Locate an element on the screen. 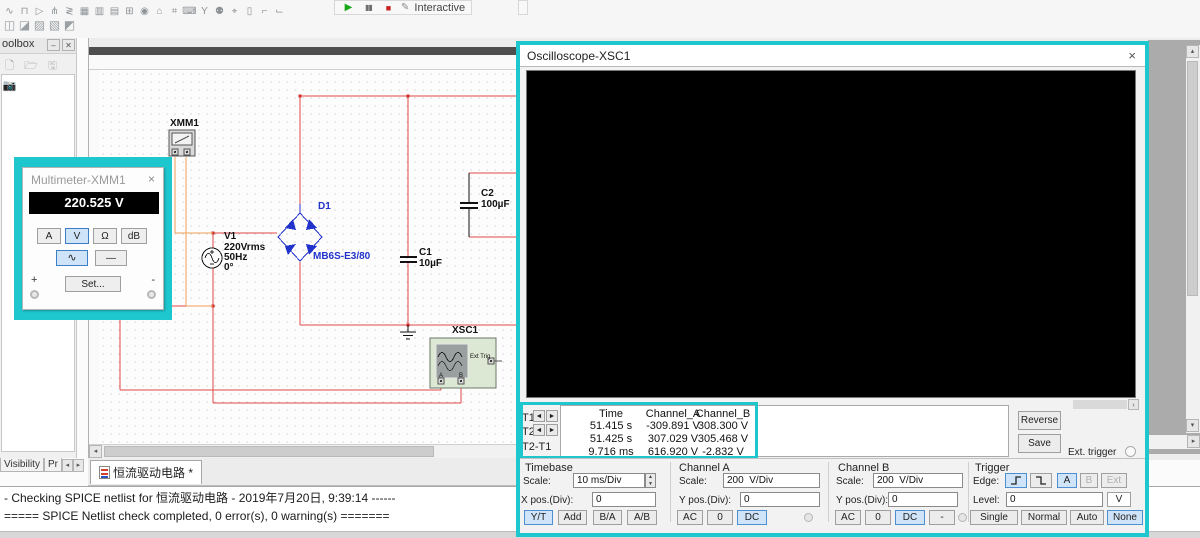 The height and width of the screenshot is (538, 1200). timebase-scale-input is located at coordinates (609, 480).